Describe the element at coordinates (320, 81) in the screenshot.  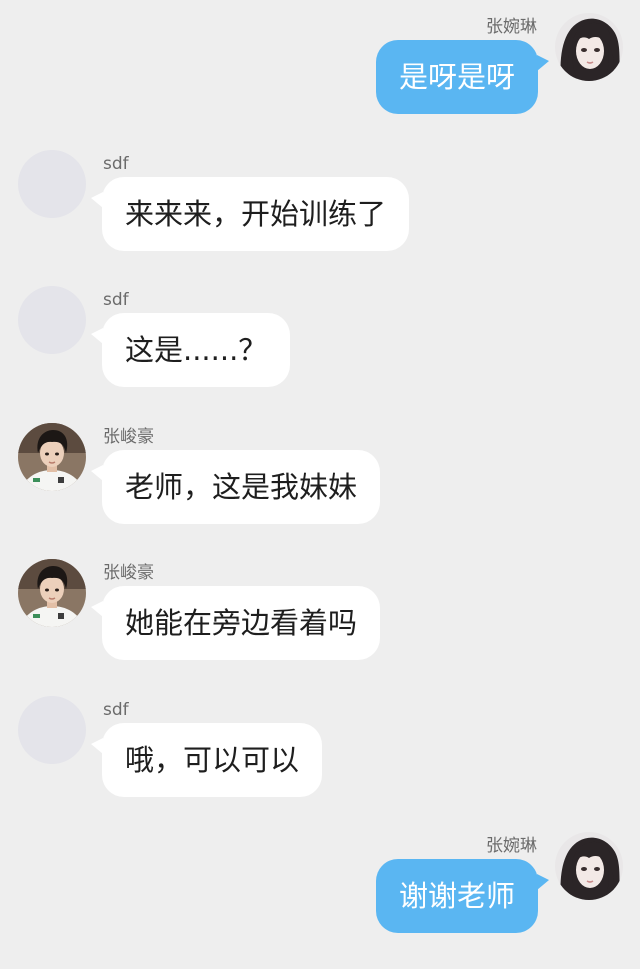
I see `message-row: 张婉琳 是呀是呀` at that location.